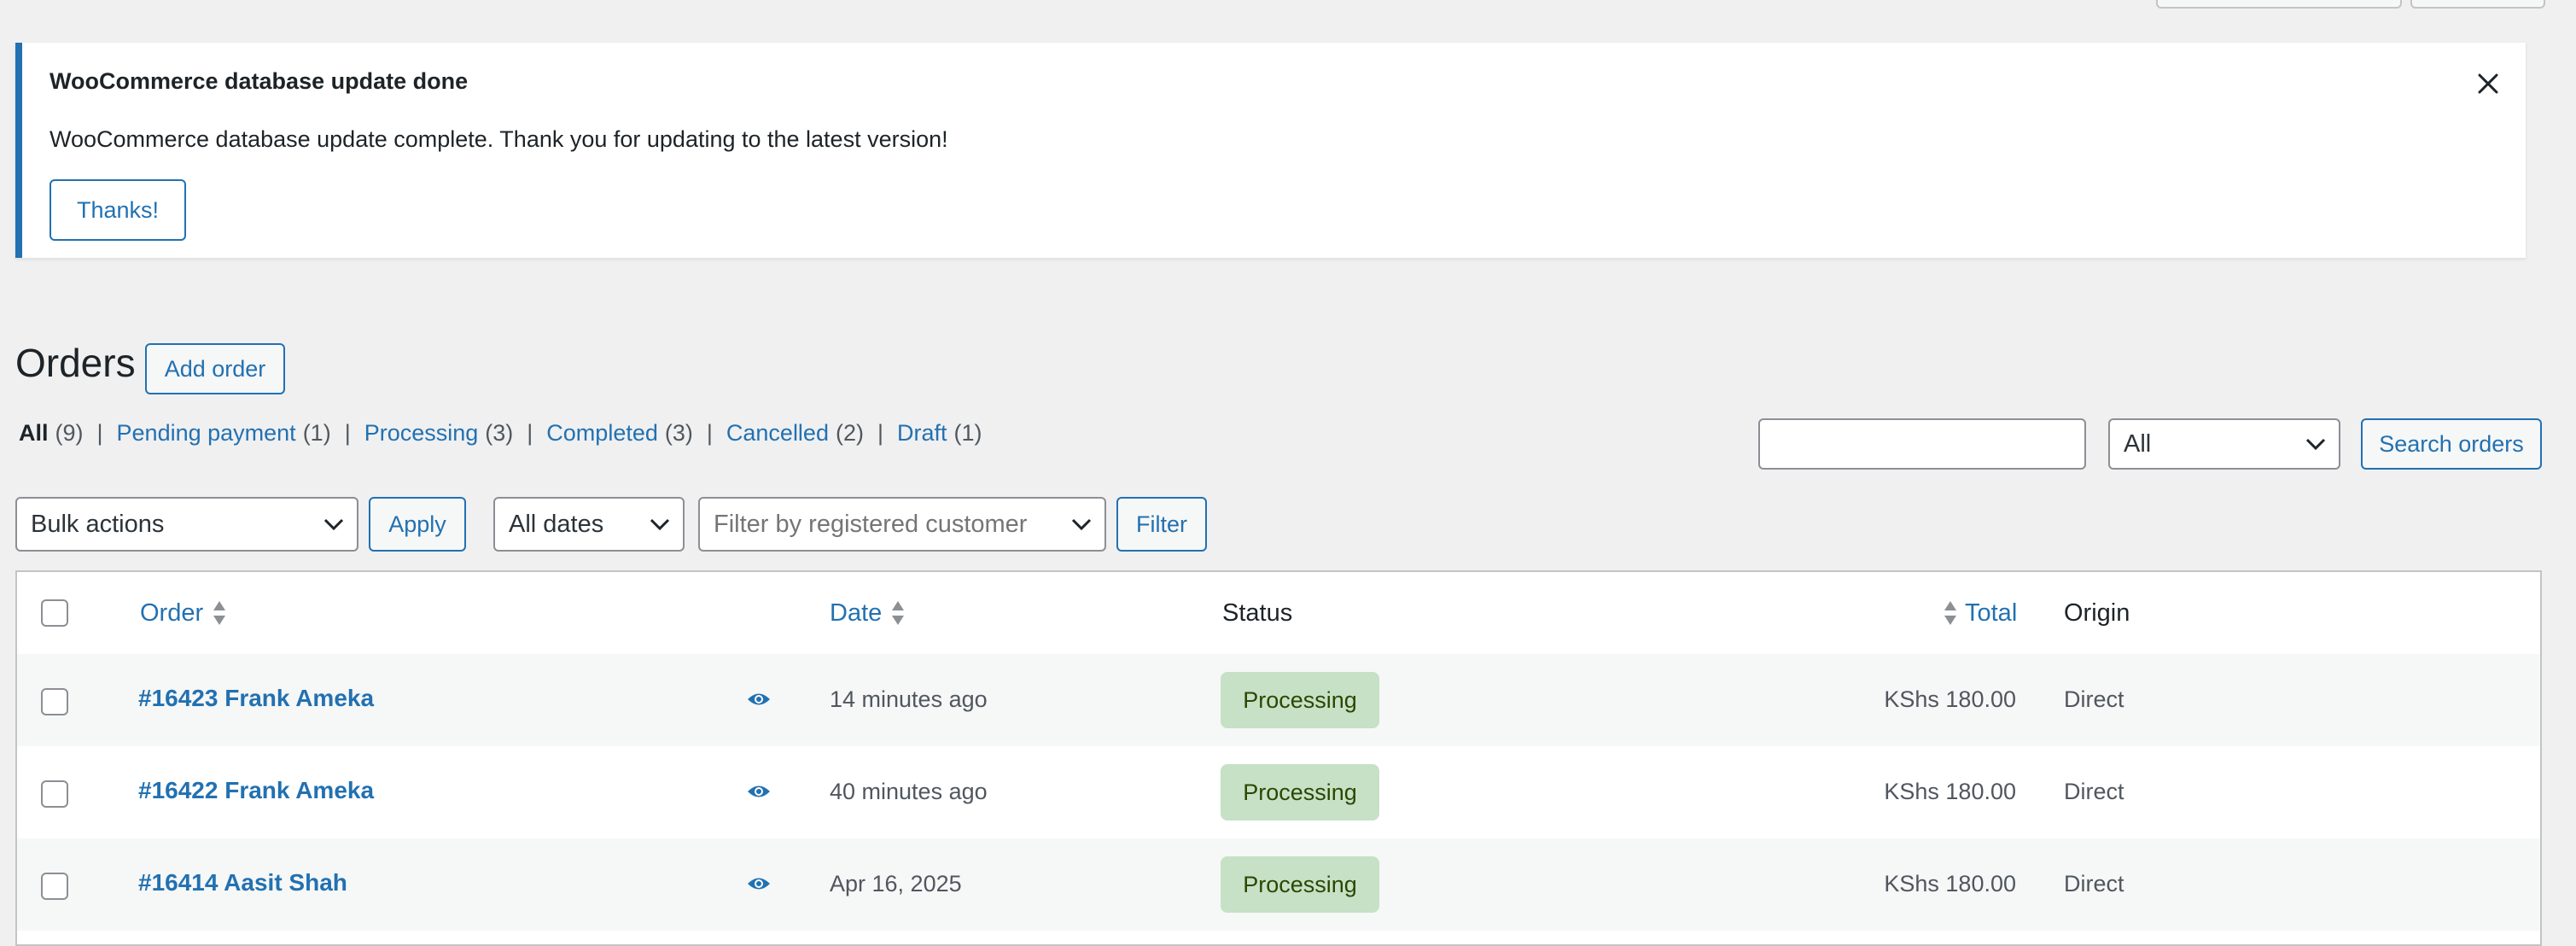 The height and width of the screenshot is (946, 2576). I want to click on filter-completed-count: (3), so click(678, 433).